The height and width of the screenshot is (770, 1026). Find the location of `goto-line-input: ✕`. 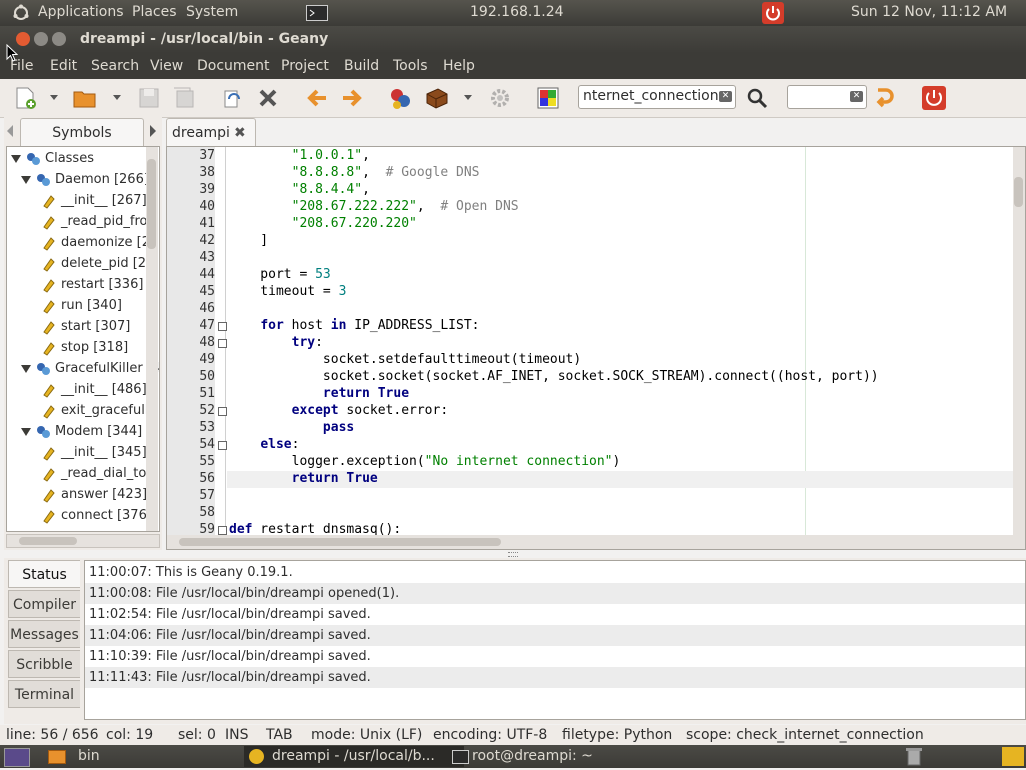

goto-line-input: ✕ is located at coordinates (827, 97).